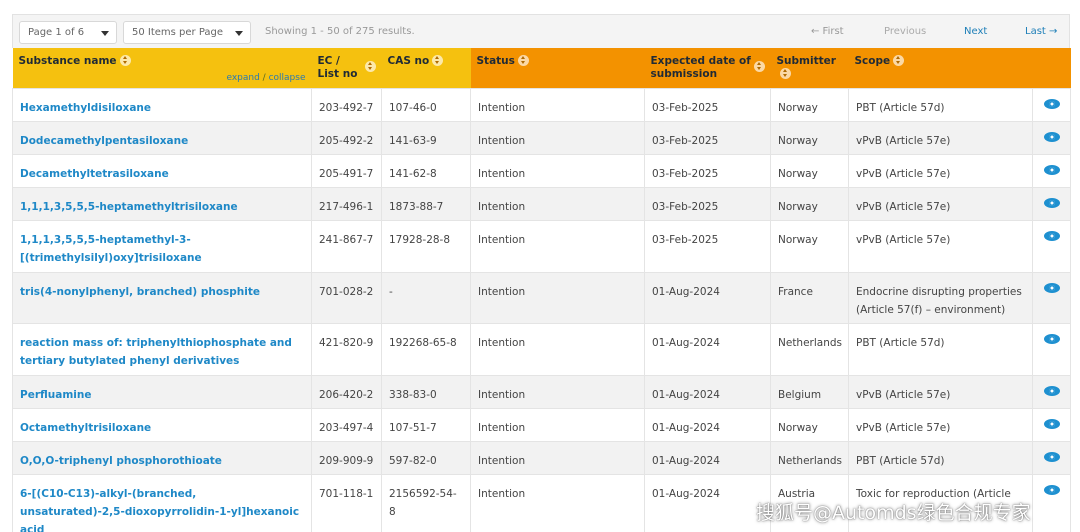 The width and height of the screenshot is (1080, 532). What do you see at coordinates (162, 137) in the screenshot?
I see `substance-name-link: Dodecamethylpentasiloxane` at bounding box center [162, 137].